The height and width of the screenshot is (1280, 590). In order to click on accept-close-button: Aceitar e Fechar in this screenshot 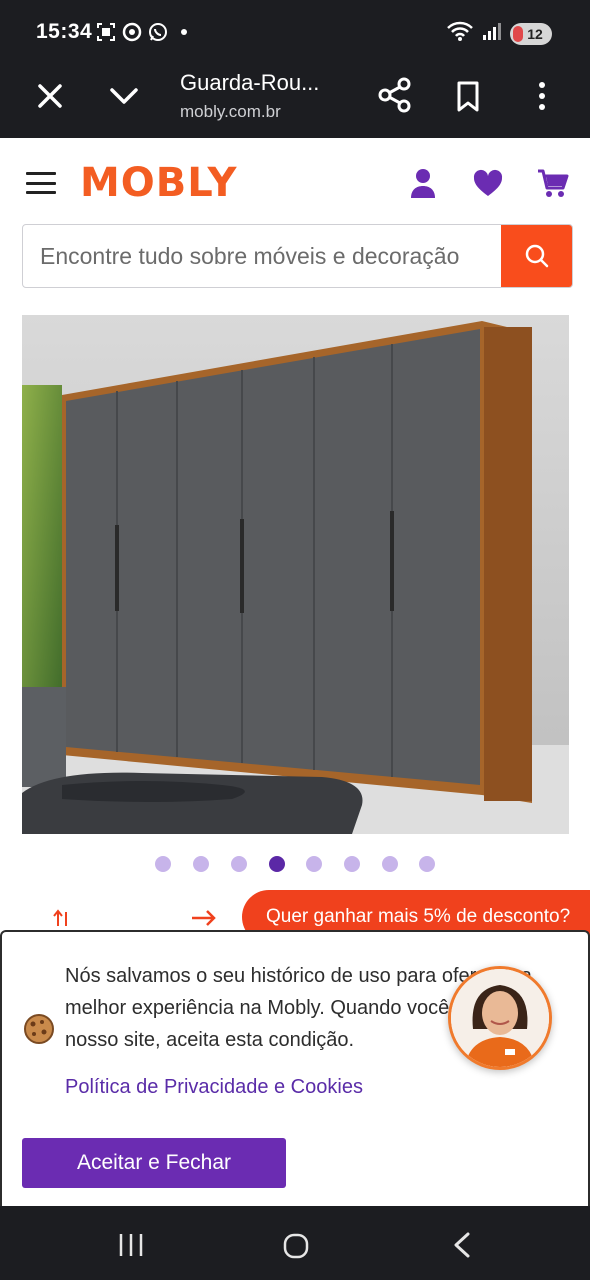, I will do `click(154, 1163)`.